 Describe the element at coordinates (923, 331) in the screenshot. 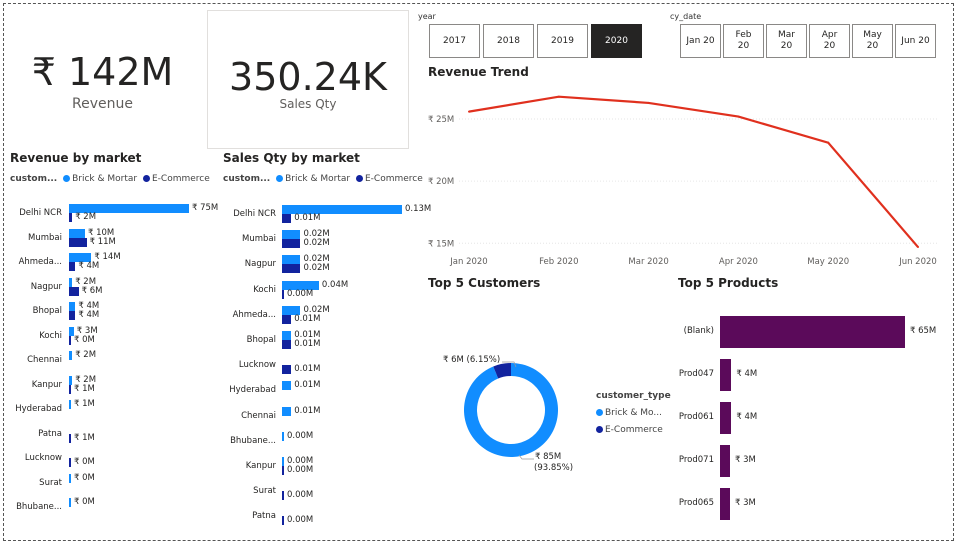

I see `product-value-label: ₹ 65M` at that location.